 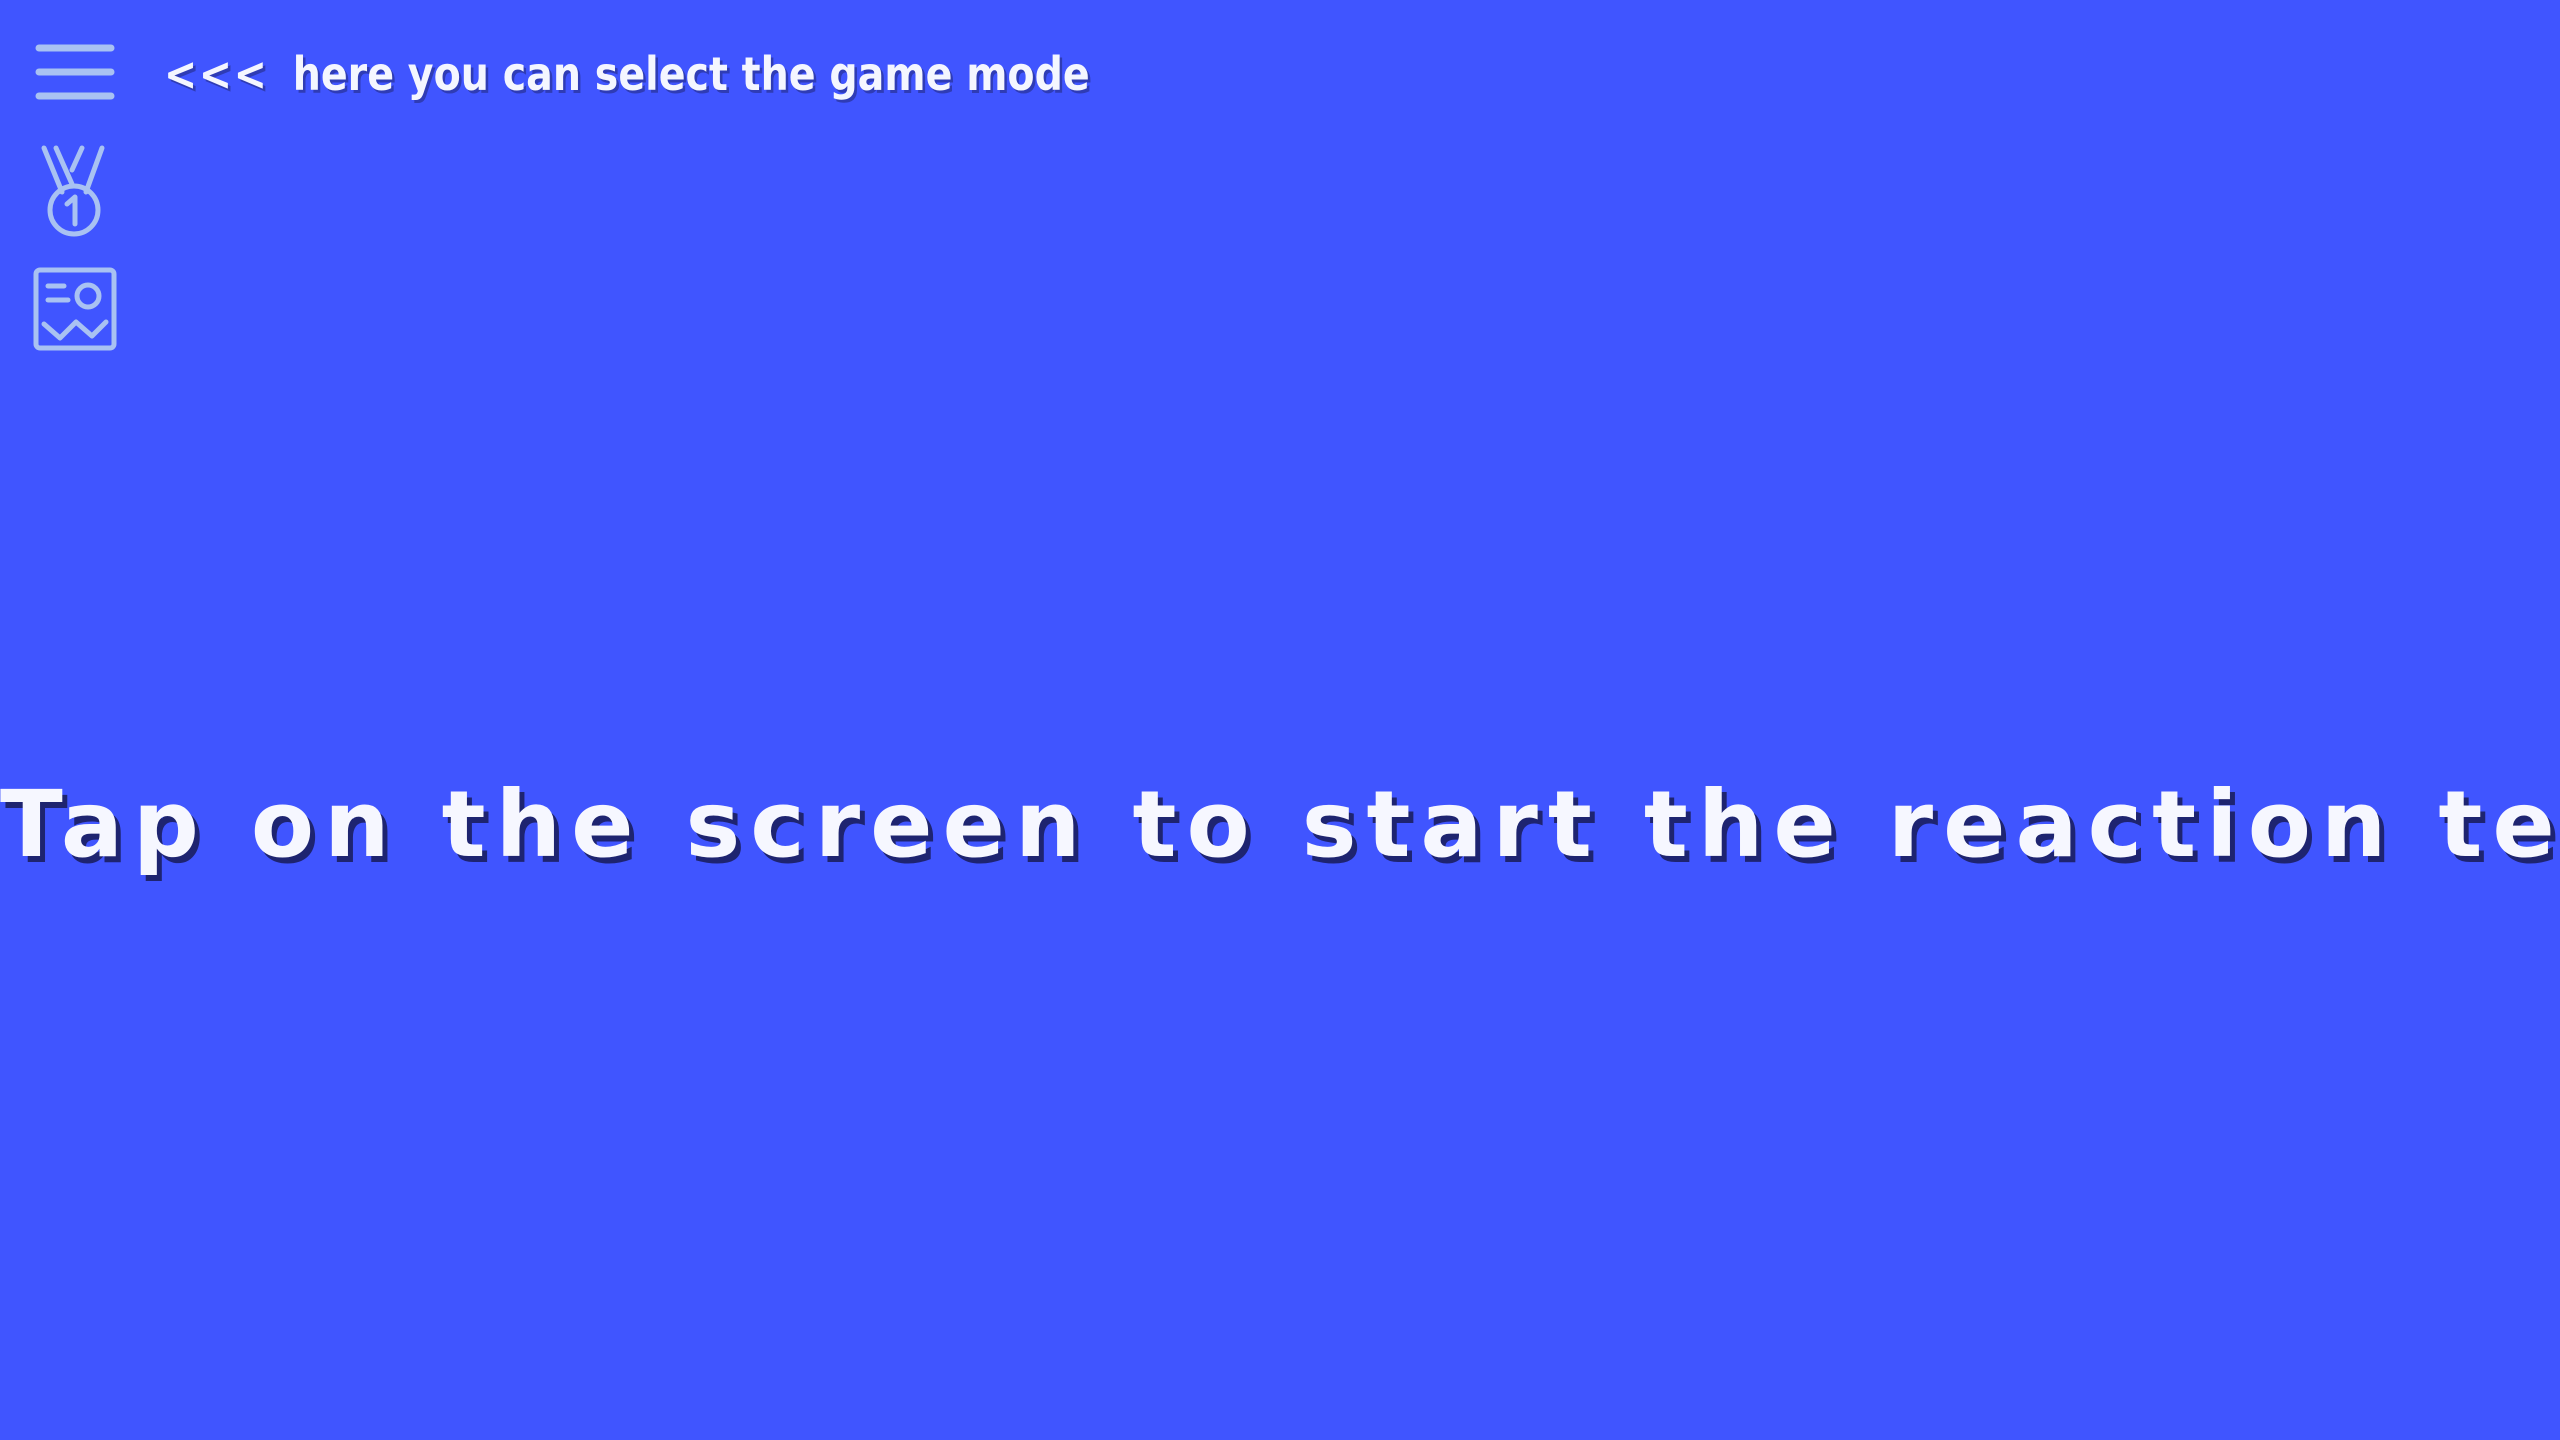 I want to click on leaderboard-button, so click(x=75, y=190).